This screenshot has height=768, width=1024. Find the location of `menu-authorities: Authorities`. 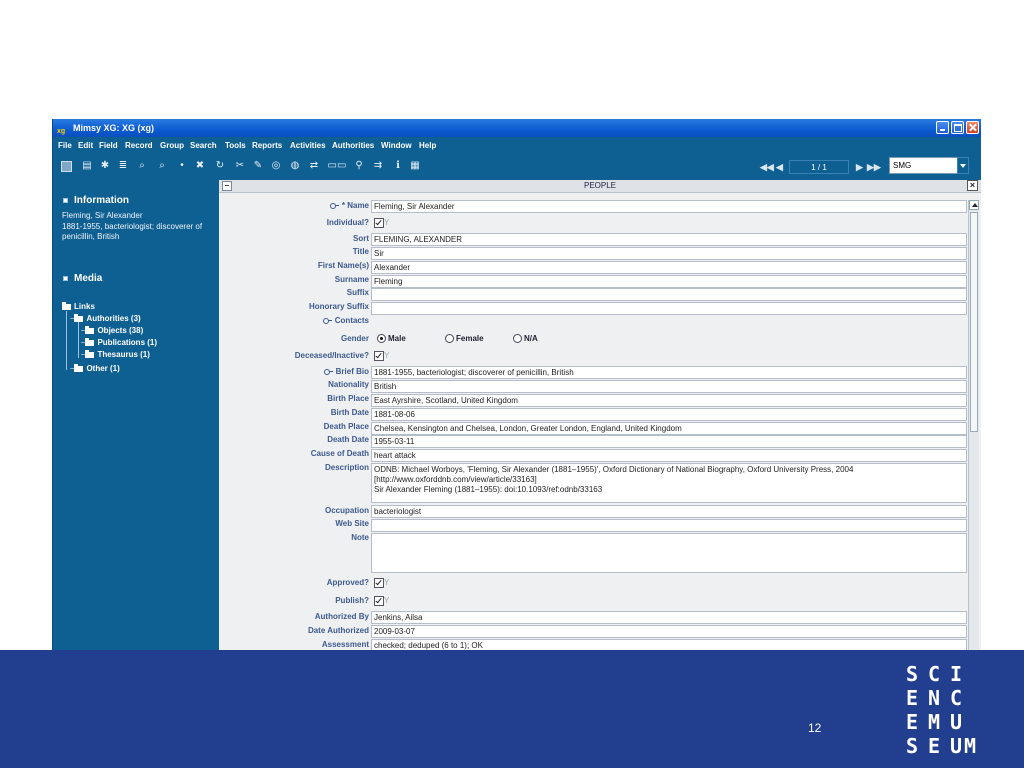

menu-authorities: Authorities is located at coordinates (353, 145).